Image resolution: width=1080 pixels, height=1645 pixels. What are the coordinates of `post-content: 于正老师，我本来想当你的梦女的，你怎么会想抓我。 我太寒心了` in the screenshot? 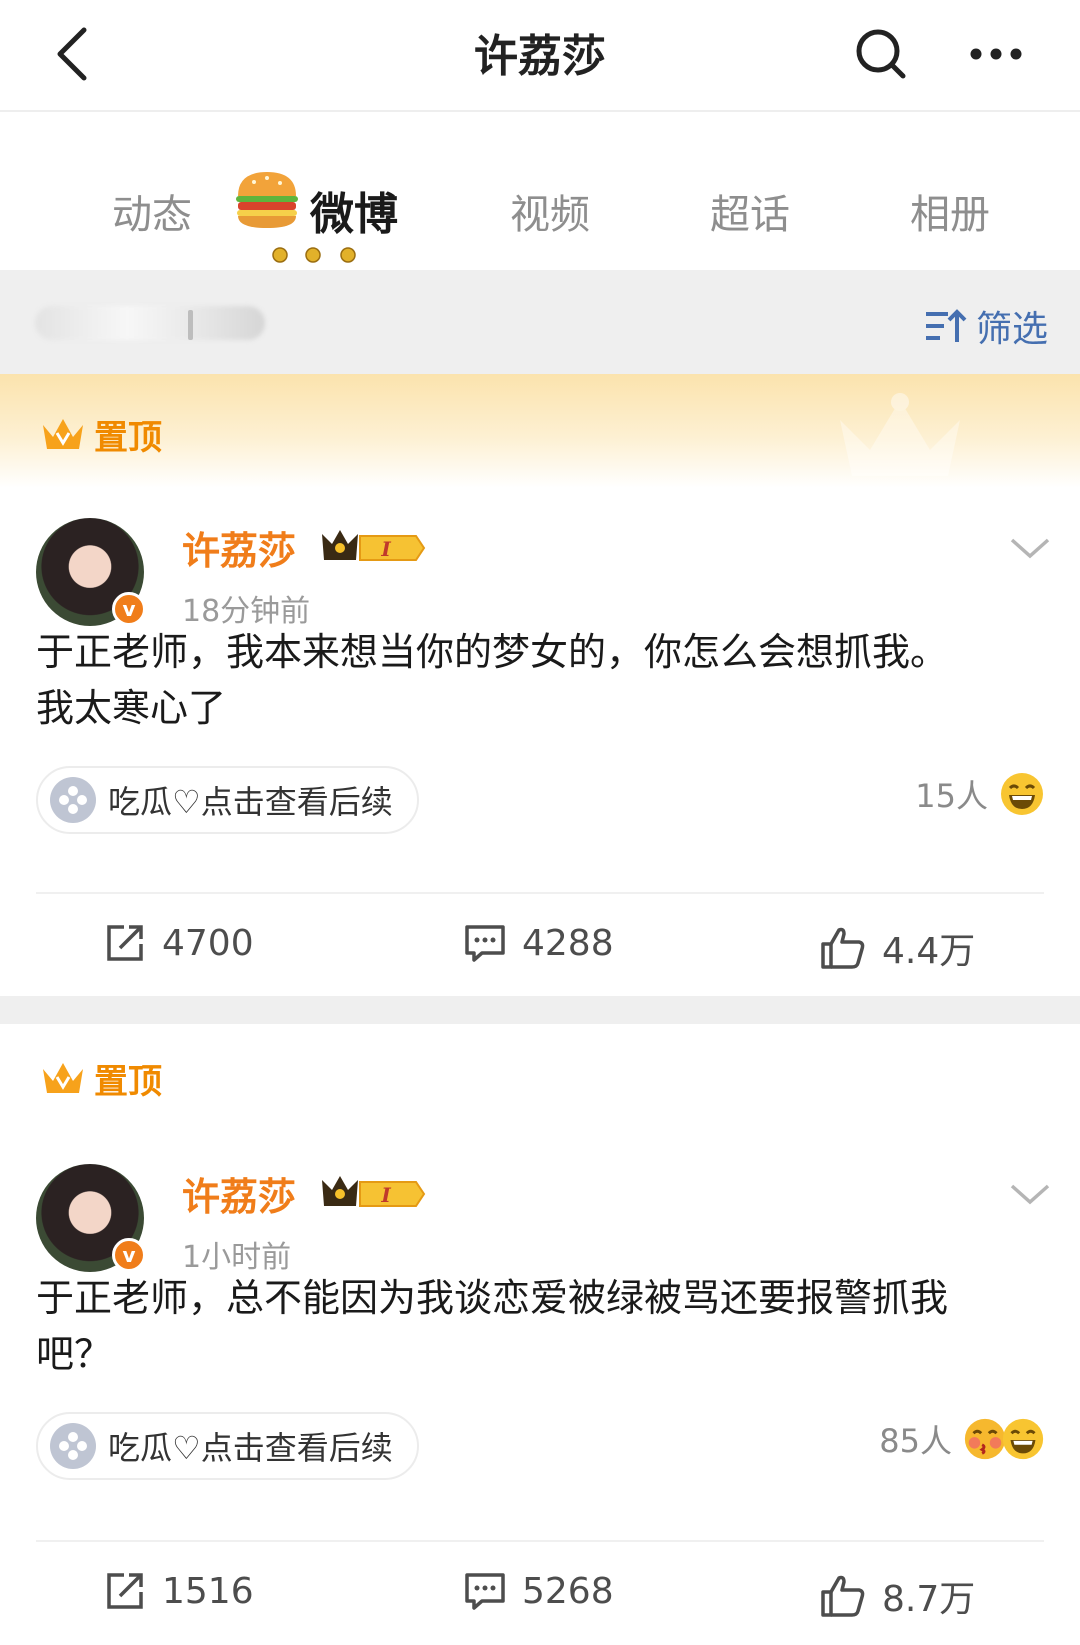 It's located at (543, 680).